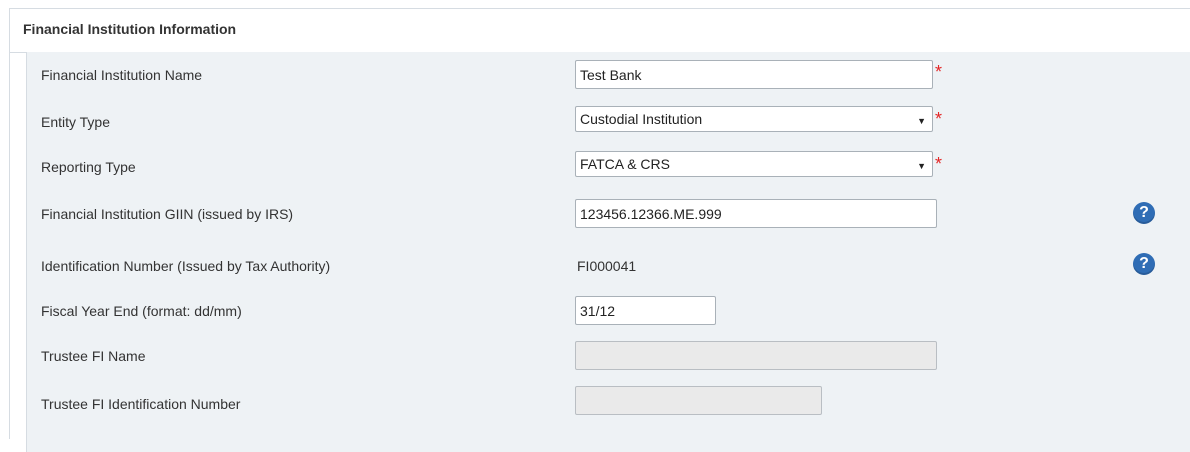  Describe the element at coordinates (141, 404) in the screenshot. I see `trustee-fi-id-label: Trustee FI Identification Number` at that location.